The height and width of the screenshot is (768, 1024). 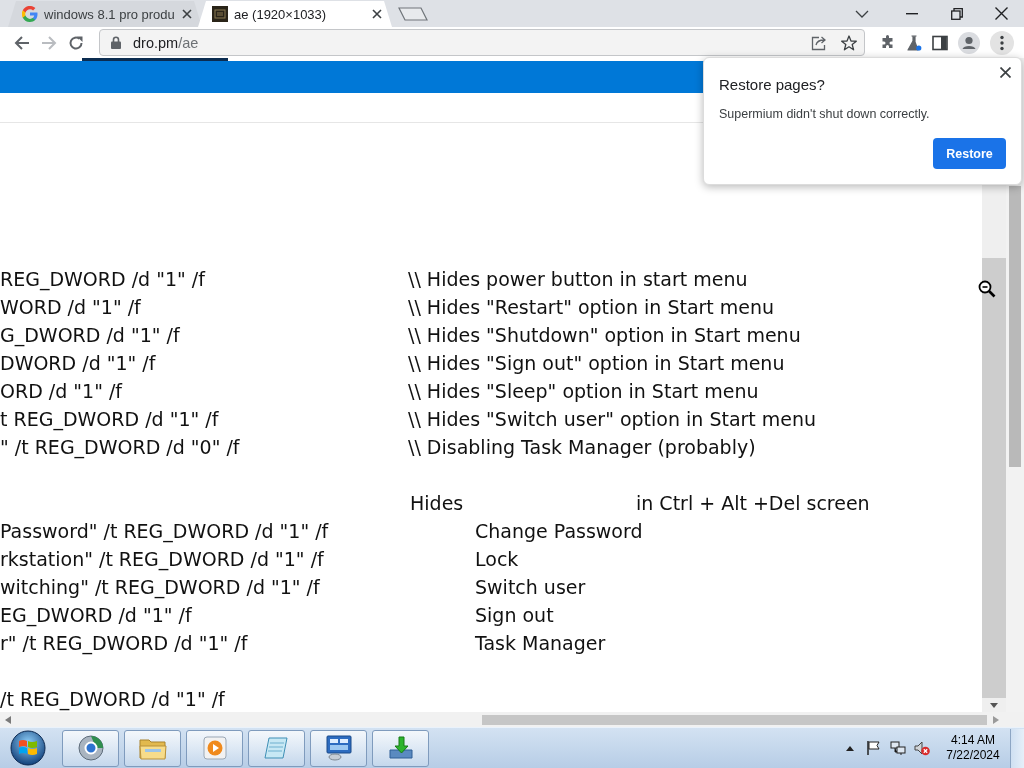 I want to click on reload-icon, so click(x=76, y=42).